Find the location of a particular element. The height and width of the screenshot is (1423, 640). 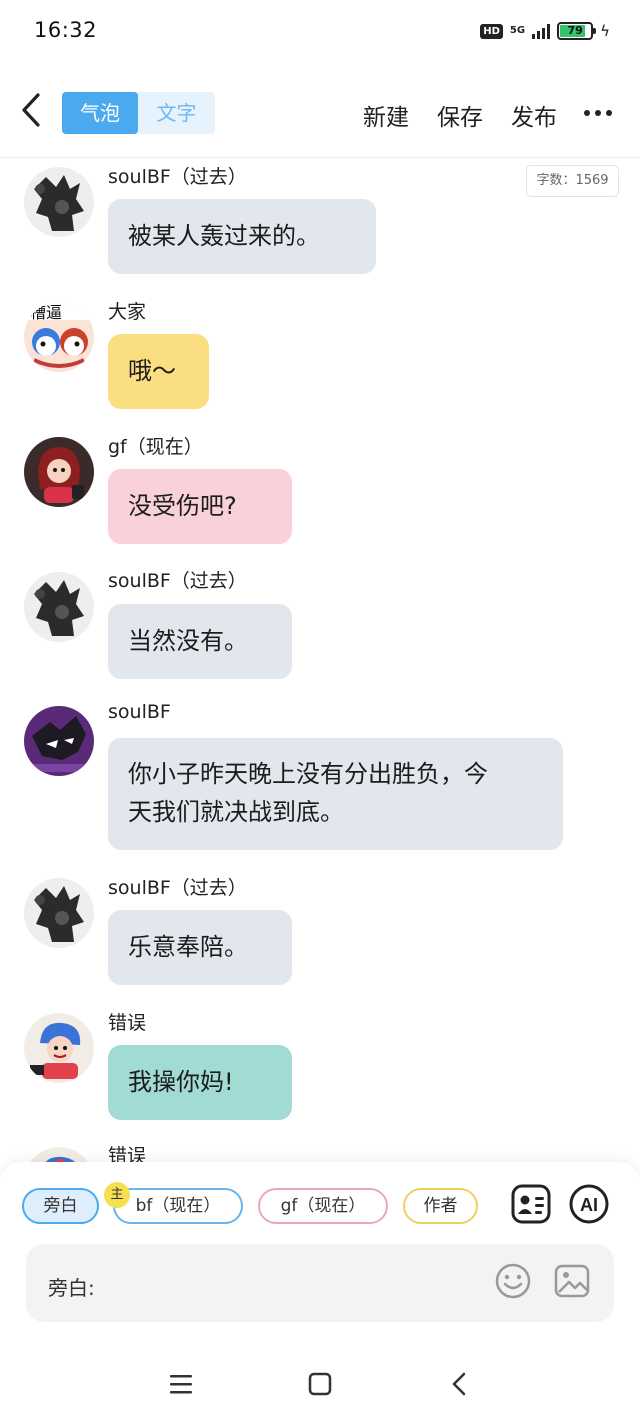

role-chip-author: 作者 is located at coordinates (440, 1206).